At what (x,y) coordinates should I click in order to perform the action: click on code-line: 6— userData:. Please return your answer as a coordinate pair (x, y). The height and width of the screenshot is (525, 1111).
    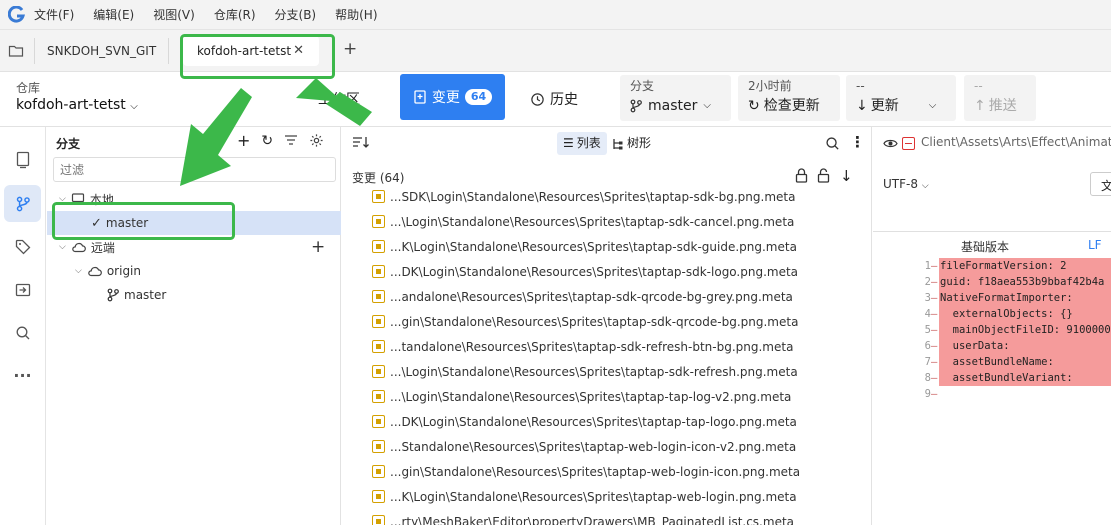
    Looking at the image, I should click on (992, 346).